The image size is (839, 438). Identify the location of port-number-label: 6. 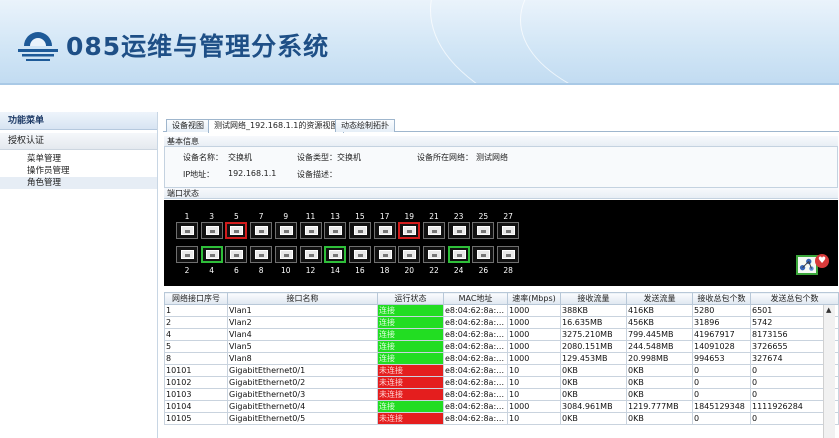
(236, 270).